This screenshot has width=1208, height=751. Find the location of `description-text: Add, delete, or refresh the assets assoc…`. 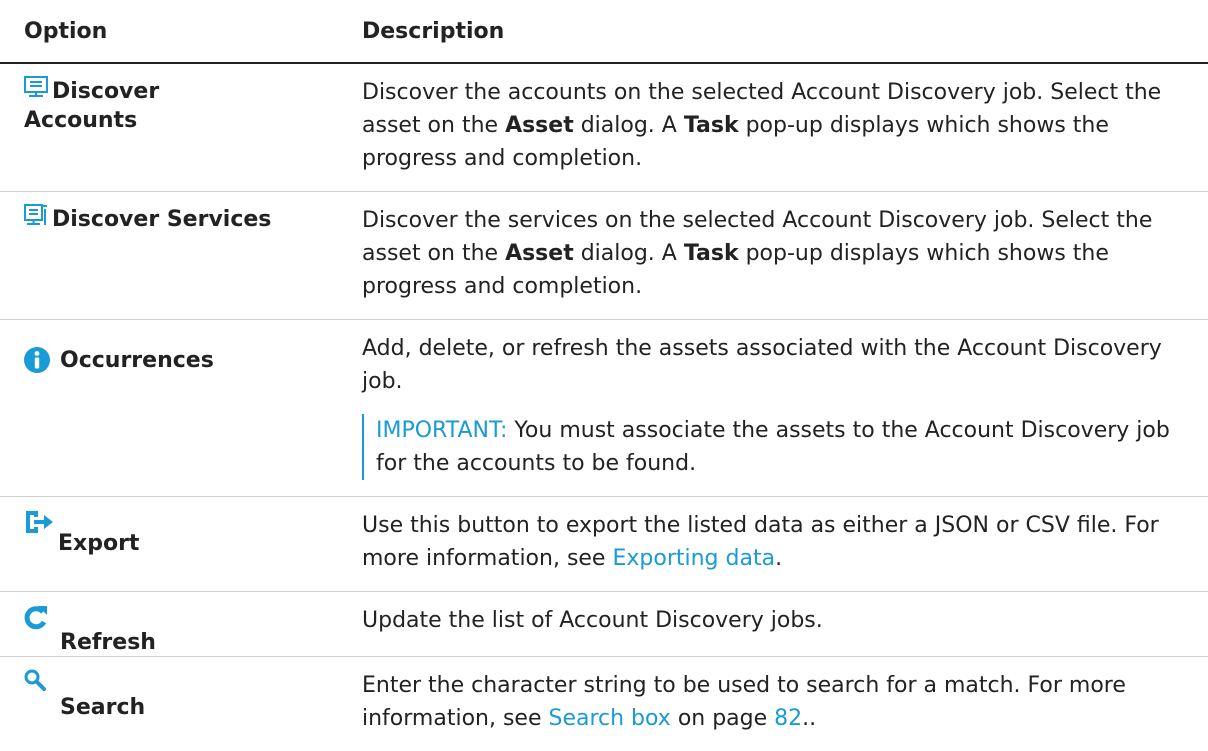

description-text: Add, delete, or refresh the assets assoc… is located at coordinates (775, 365).